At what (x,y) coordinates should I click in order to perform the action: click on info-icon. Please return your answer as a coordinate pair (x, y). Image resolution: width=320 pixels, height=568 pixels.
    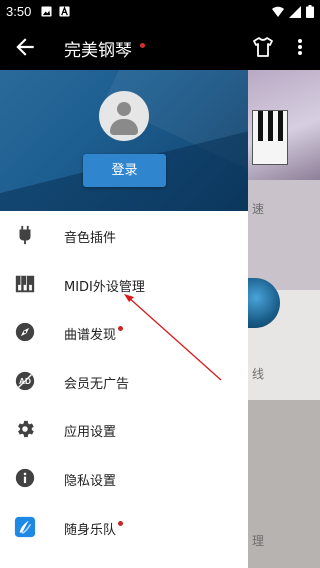
    Looking at the image, I should click on (25, 478).